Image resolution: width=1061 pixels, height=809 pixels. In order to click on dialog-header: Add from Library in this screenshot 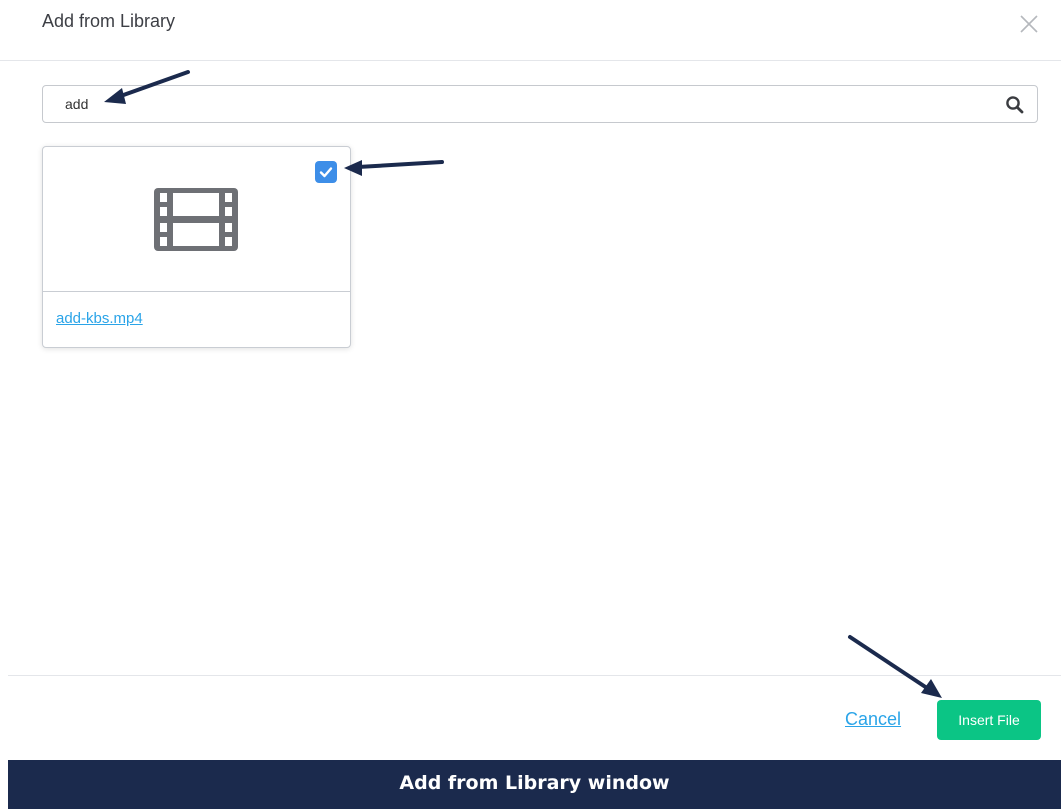, I will do `click(530, 30)`.